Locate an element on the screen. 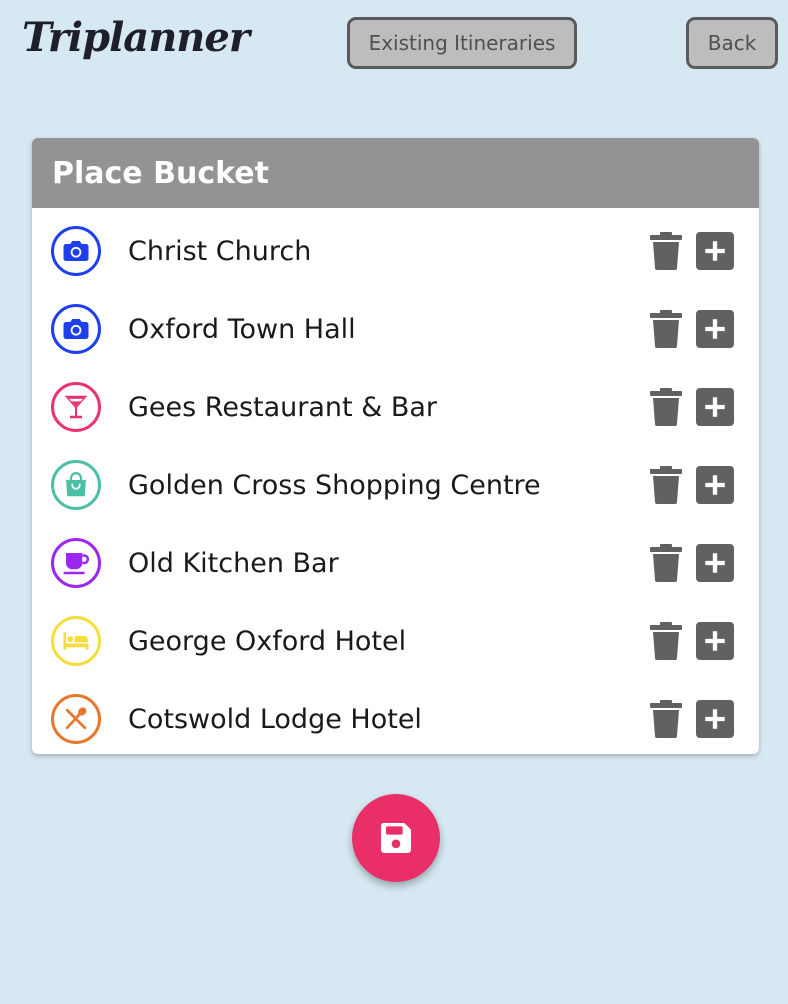 The height and width of the screenshot is (1004, 788). save-button is located at coordinates (396, 838).